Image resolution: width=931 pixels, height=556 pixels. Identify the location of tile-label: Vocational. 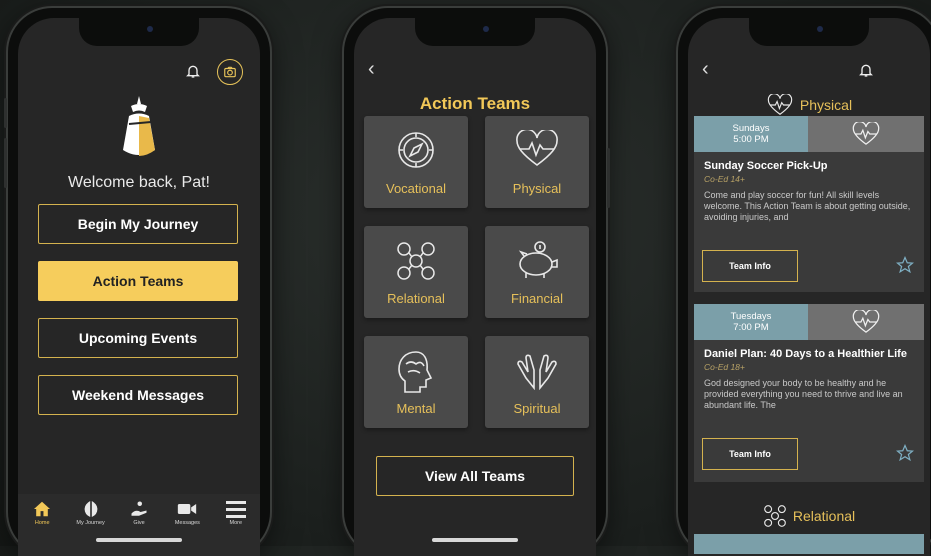
(416, 188).